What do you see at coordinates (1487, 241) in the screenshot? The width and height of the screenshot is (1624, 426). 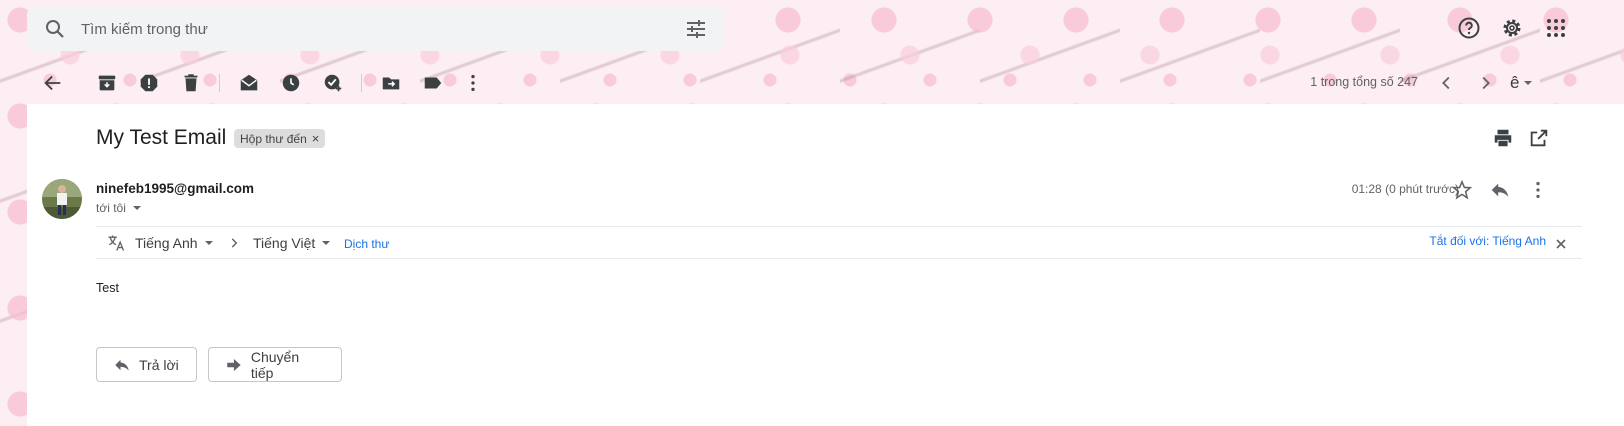 I see `turn-off-translation-link: Tắt đối với: Tiếng Anh` at bounding box center [1487, 241].